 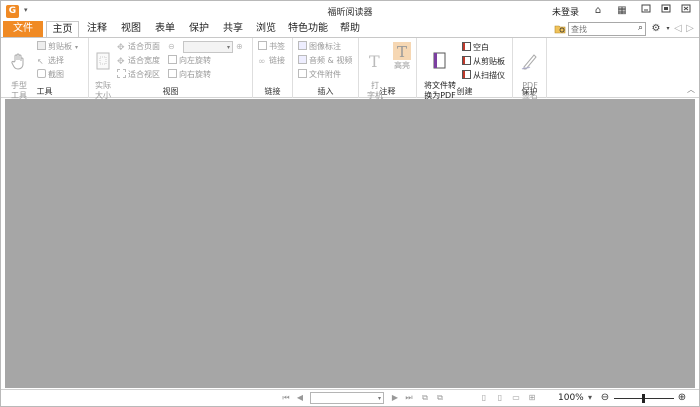 I want to click on clipboard-button: 剪贴板 ▾, so click(x=57, y=47).